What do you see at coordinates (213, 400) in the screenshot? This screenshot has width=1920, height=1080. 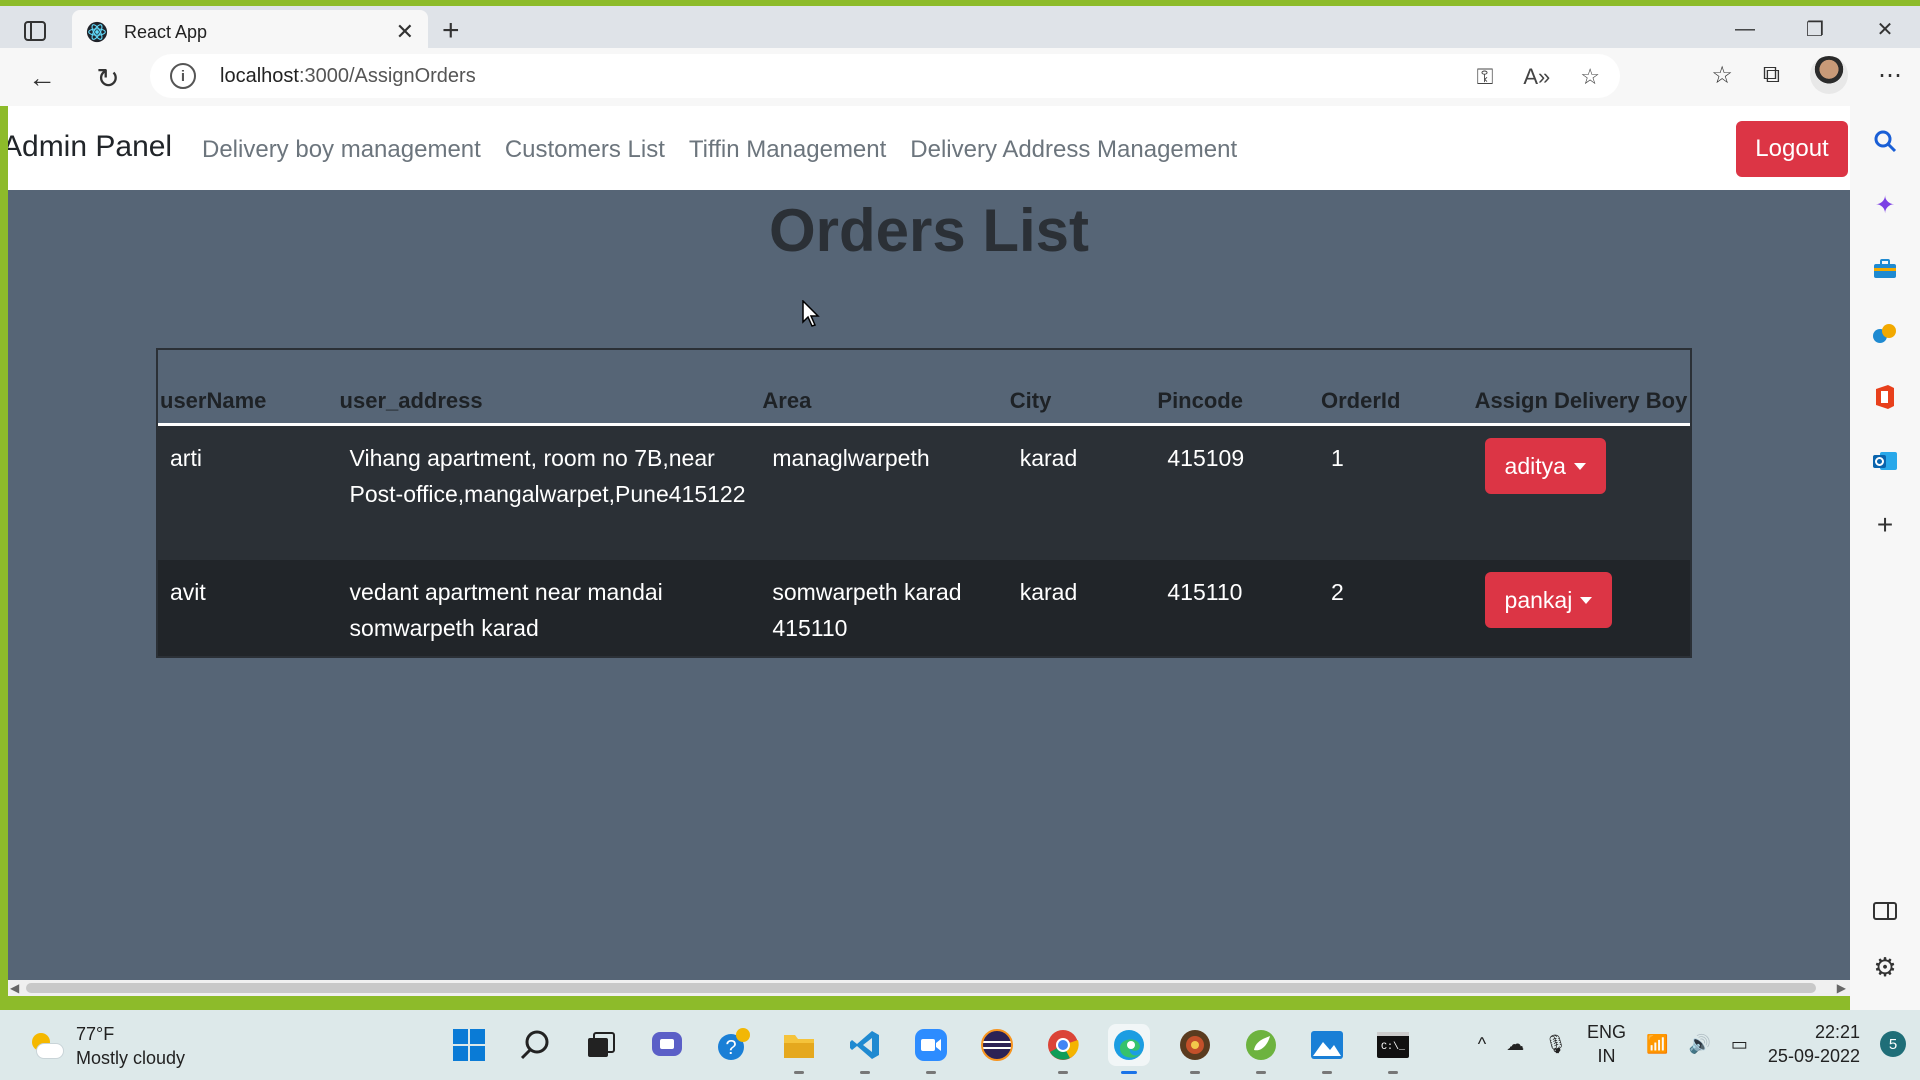 I see `header-username: userName` at bounding box center [213, 400].